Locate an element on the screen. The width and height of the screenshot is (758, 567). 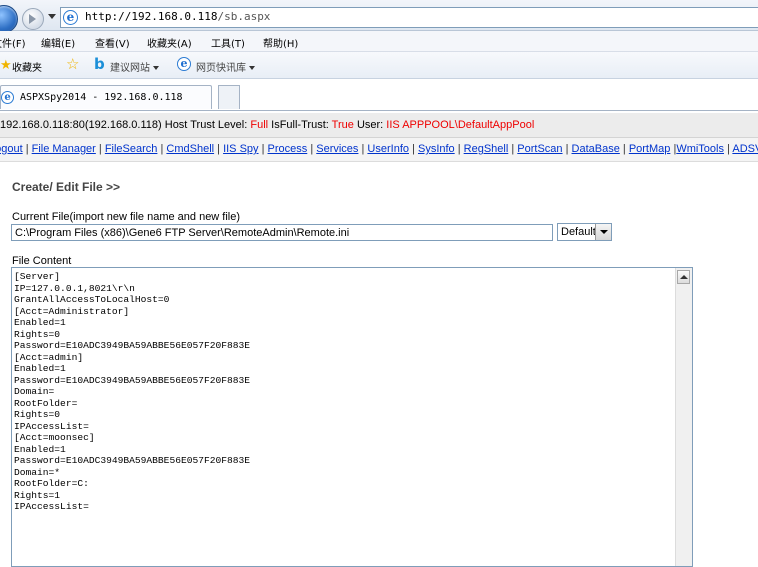
bing-icon: b is located at coordinates (99, 64).